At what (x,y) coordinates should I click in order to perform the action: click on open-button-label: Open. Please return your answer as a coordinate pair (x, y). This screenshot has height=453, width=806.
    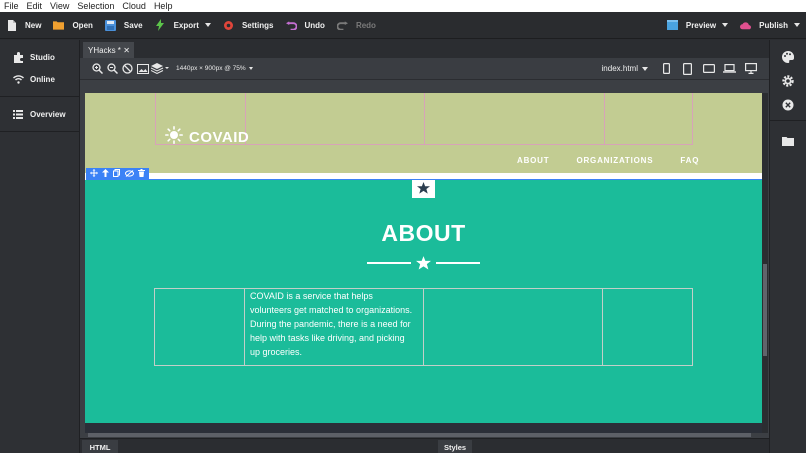
    Looking at the image, I should click on (82, 25).